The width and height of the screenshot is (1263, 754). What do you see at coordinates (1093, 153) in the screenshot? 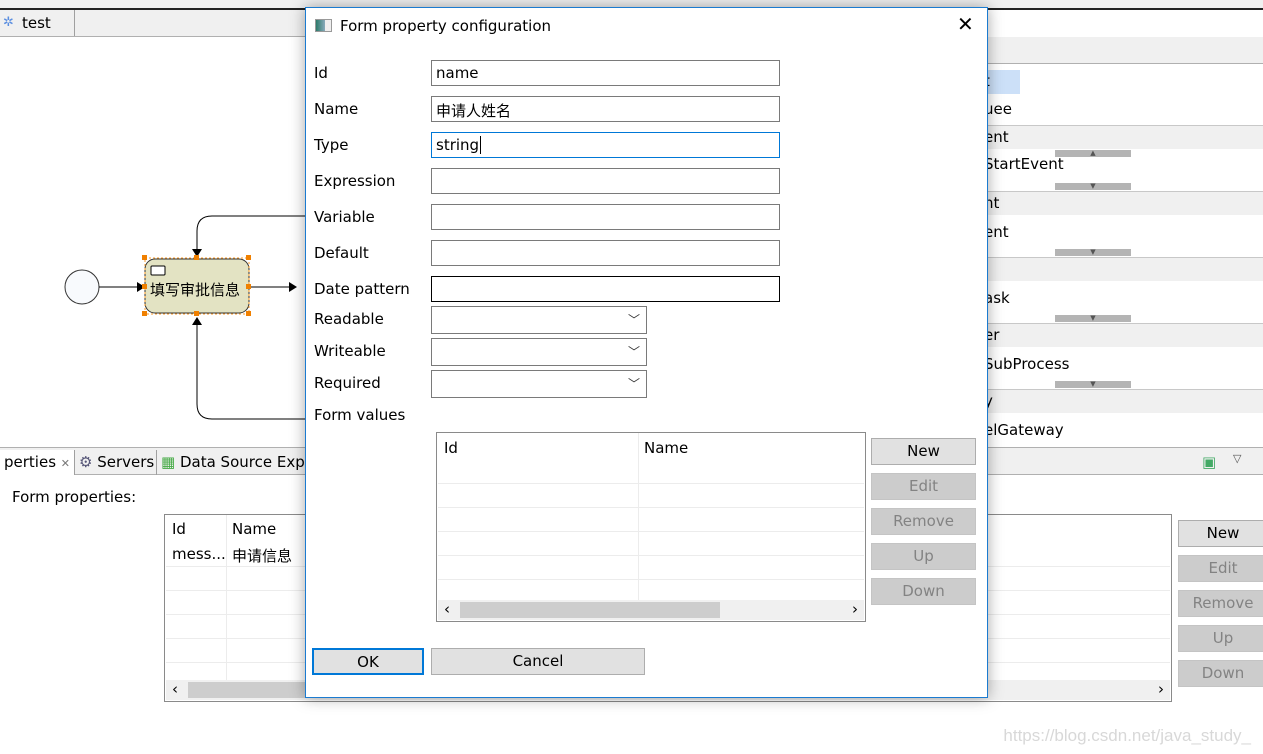
I see `scroll-up-icon: ▲` at bounding box center [1093, 153].